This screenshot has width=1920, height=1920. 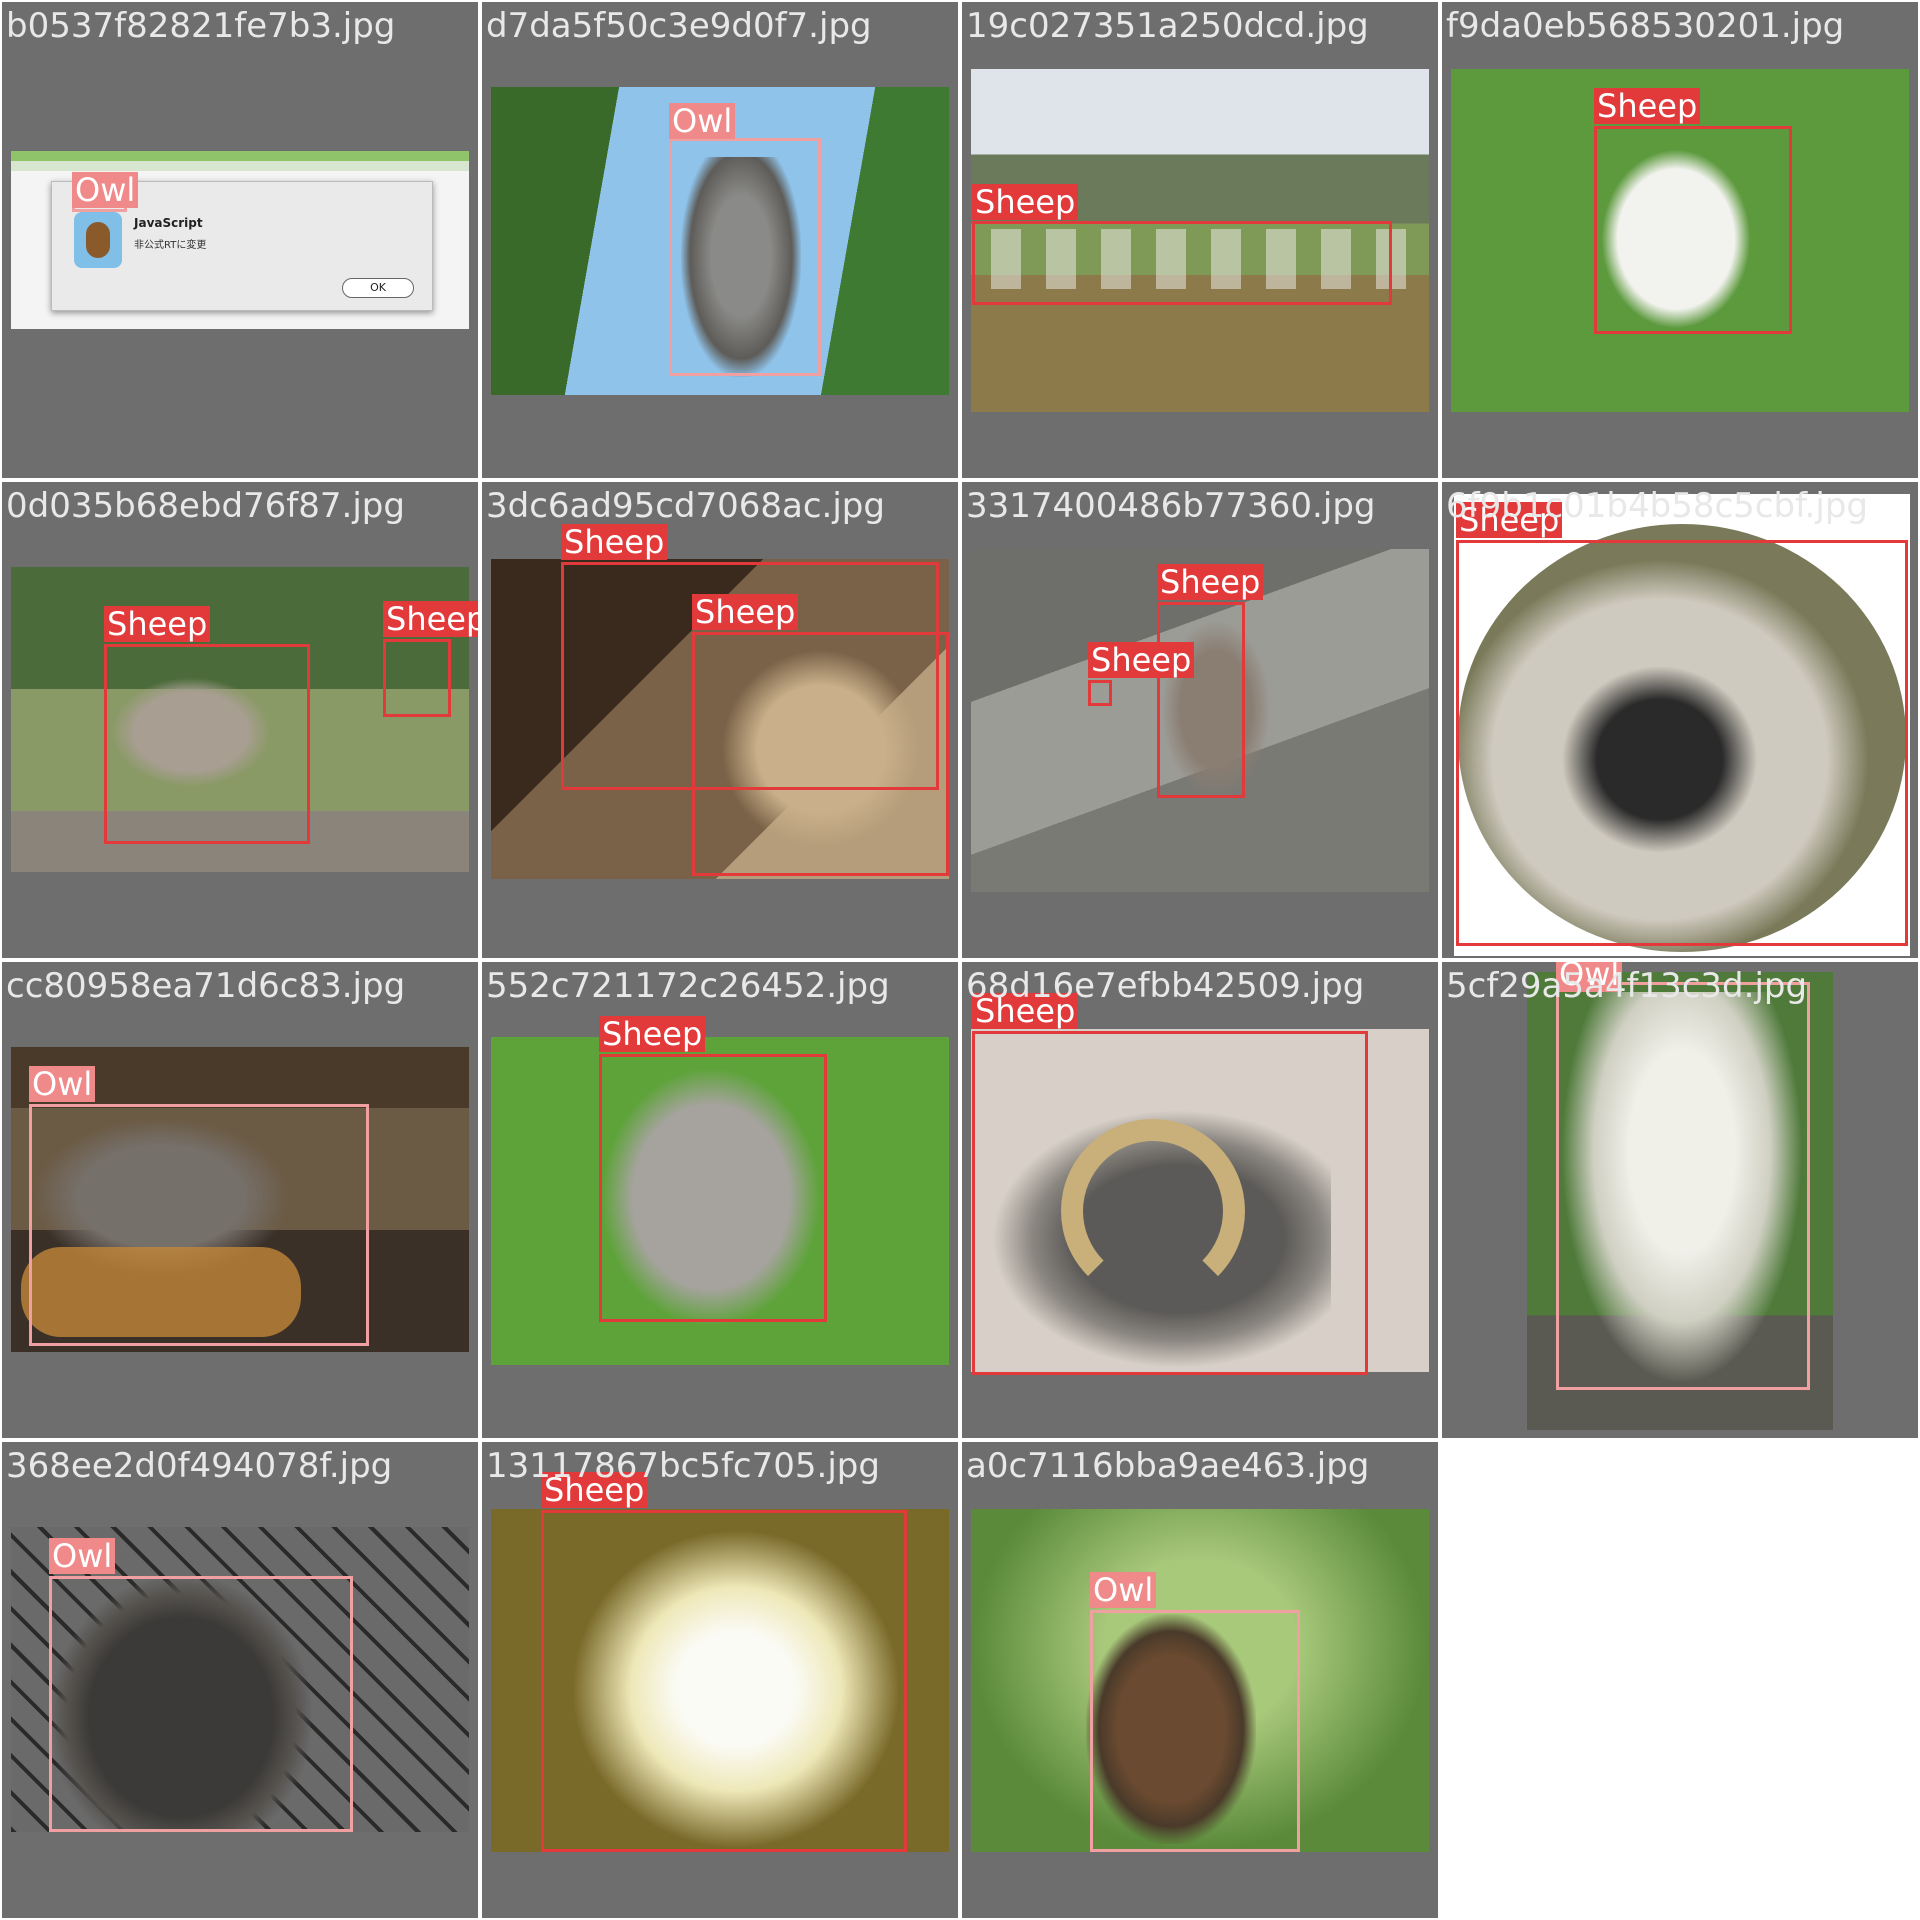 I want to click on tile-19c027351a250dcd: 19c027351a250dcd.jpg Sheep, so click(x=1200, y=240).